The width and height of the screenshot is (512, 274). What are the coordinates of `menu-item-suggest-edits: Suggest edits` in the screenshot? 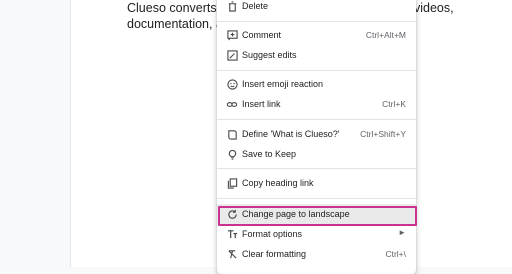 It's located at (316, 55).